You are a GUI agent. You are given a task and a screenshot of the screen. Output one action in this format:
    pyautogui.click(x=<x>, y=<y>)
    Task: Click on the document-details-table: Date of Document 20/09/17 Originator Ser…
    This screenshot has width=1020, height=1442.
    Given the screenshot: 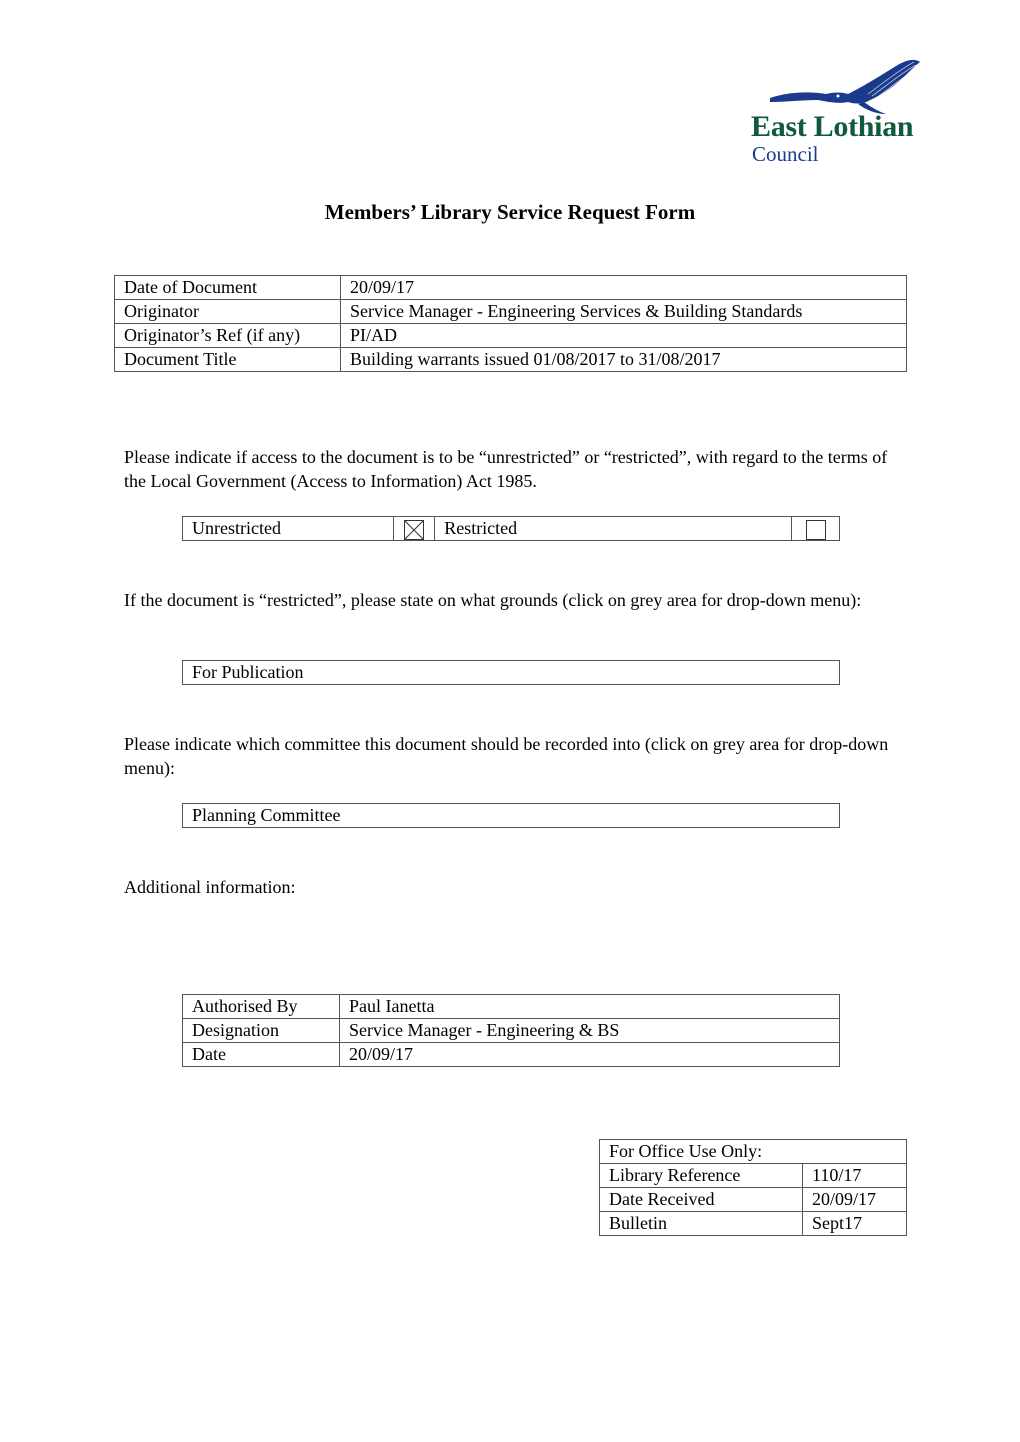 What is the action you would take?
    pyautogui.click(x=510, y=323)
    